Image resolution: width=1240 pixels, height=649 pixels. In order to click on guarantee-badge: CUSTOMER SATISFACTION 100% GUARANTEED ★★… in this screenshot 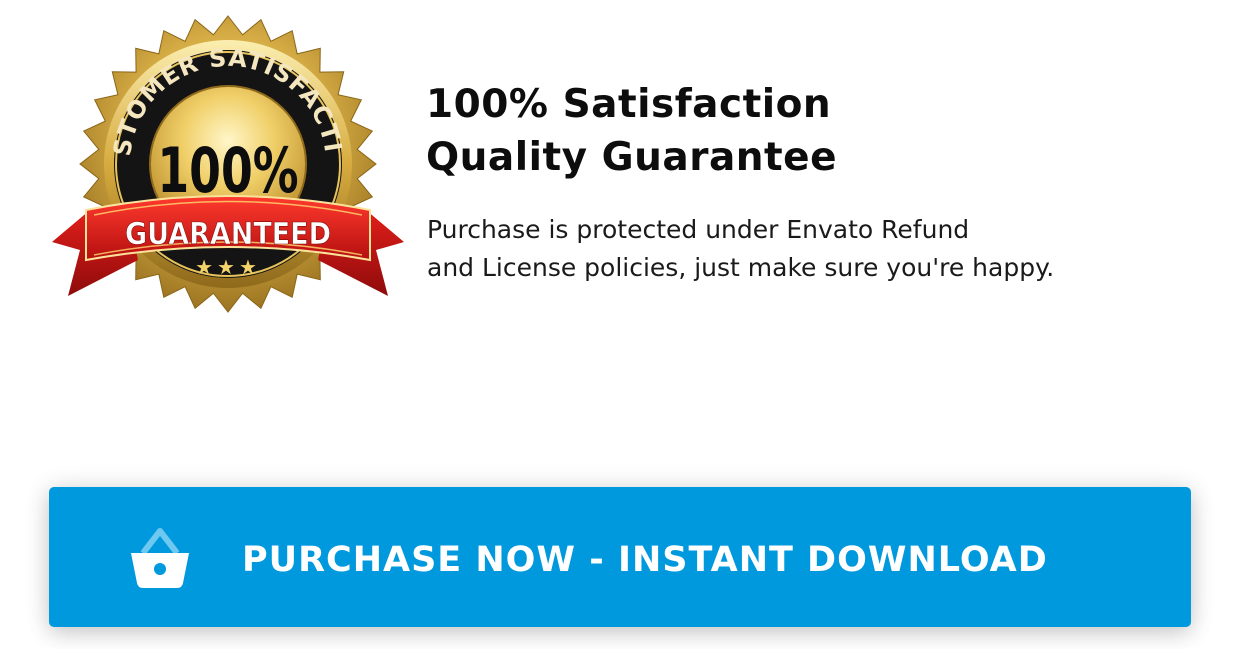, I will do `click(228, 166)`.